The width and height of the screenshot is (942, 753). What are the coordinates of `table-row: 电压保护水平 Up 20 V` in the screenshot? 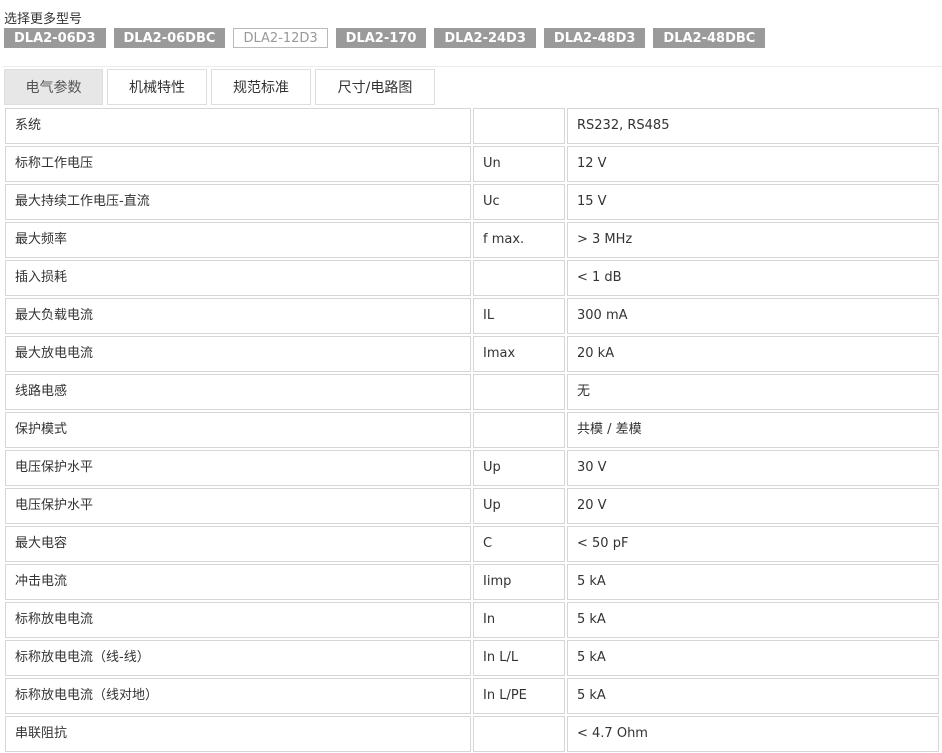 It's located at (473, 506).